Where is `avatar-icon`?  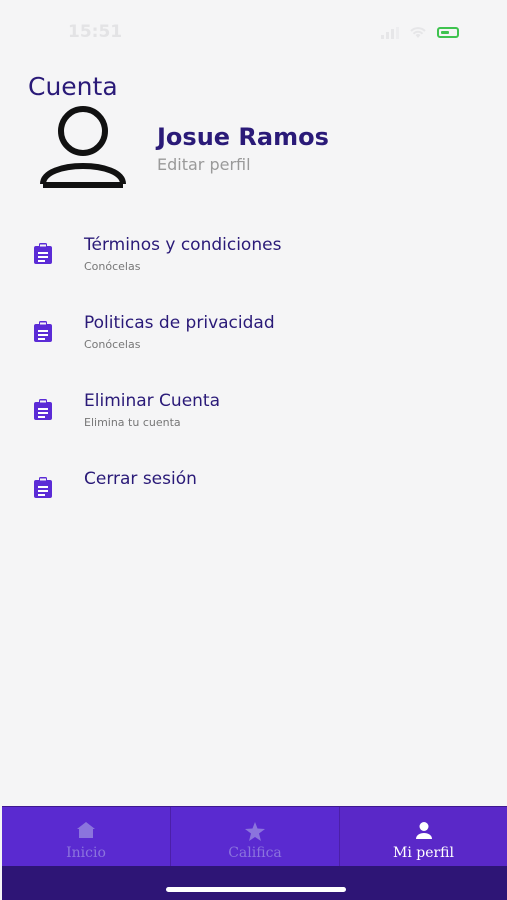
avatar-icon is located at coordinates (83, 151).